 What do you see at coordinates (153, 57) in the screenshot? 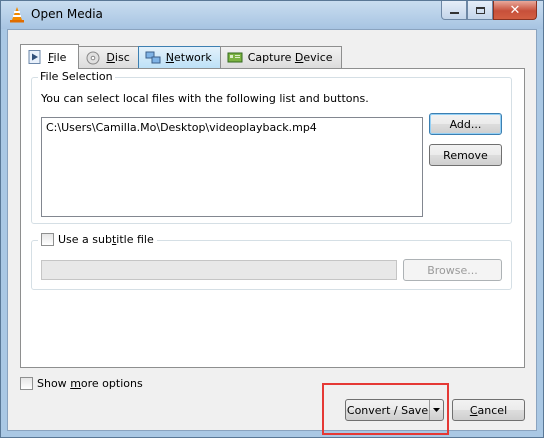
I see `network-icon` at bounding box center [153, 57].